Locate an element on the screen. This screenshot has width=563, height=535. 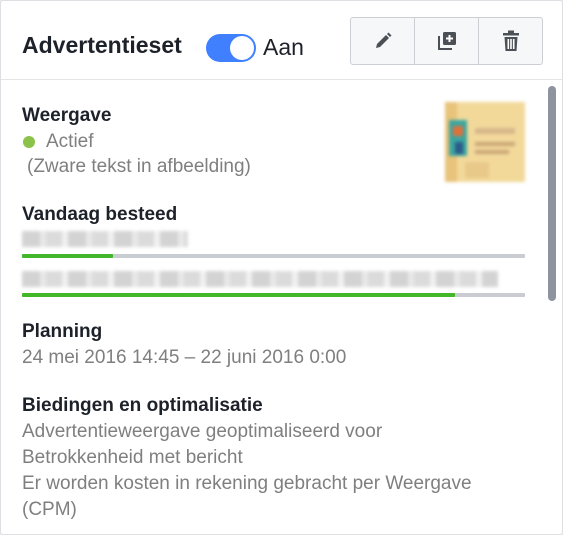
status-dot is located at coordinates (29, 142).